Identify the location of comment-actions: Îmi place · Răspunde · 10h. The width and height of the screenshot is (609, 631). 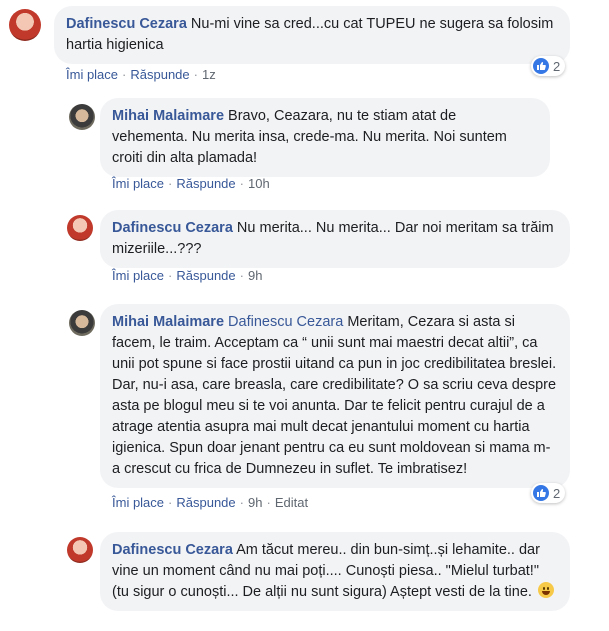
(191, 183).